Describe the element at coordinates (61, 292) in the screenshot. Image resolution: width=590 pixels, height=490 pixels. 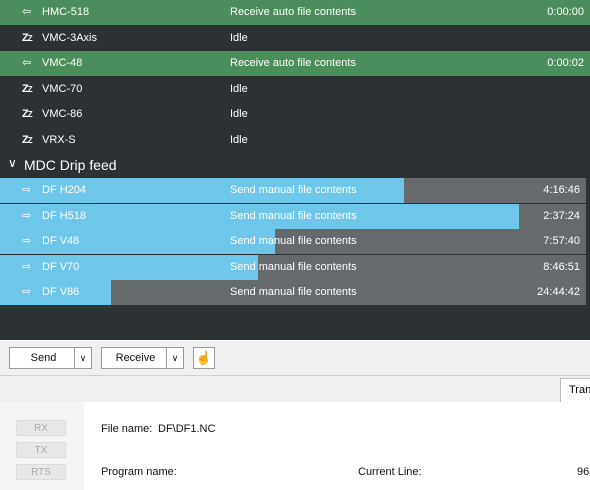
I see `drip-feed-name: DF V86` at that location.